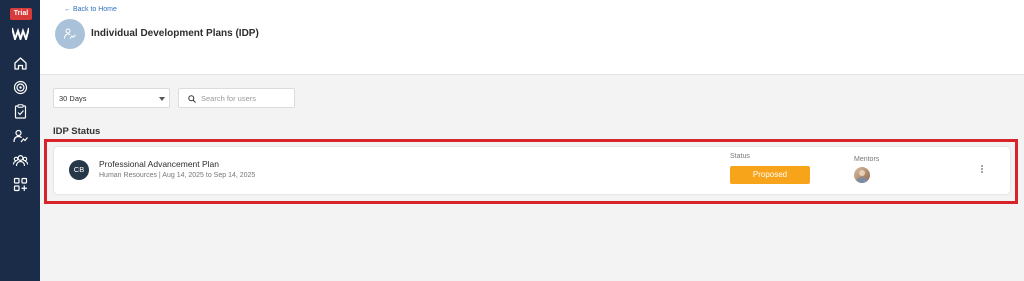 The image size is (1024, 281). Describe the element at coordinates (21, 14) in the screenshot. I see `trial-badge: Trial` at that location.